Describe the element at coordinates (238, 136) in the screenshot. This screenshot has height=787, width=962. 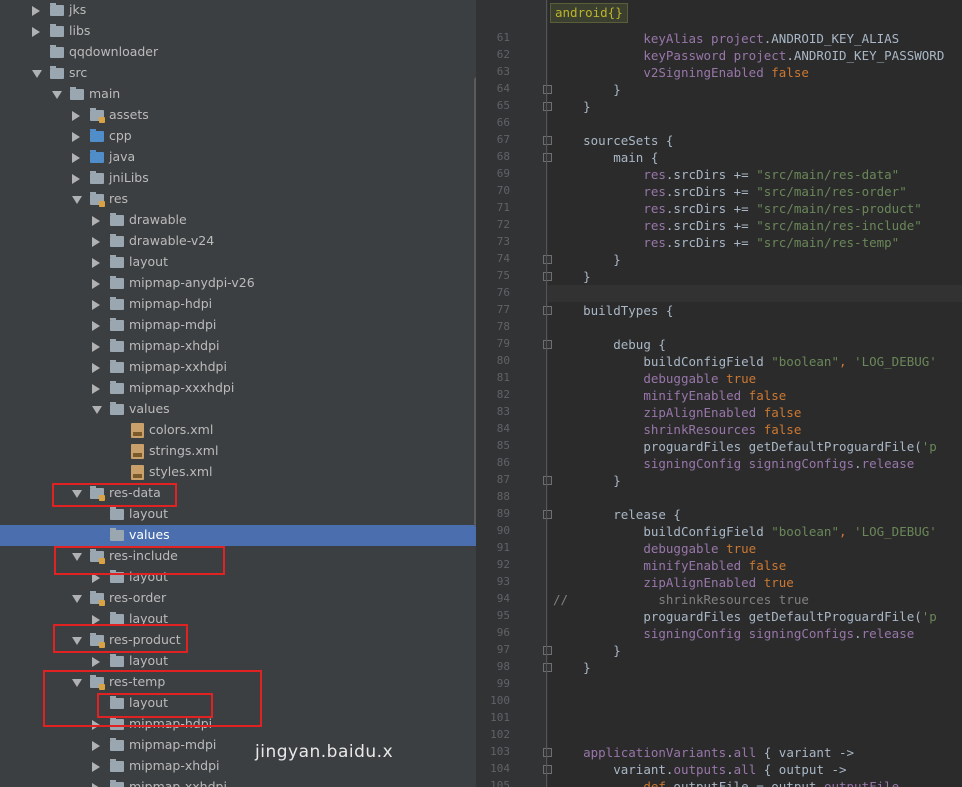
I see `tree-item-cpp: cpp` at that location.